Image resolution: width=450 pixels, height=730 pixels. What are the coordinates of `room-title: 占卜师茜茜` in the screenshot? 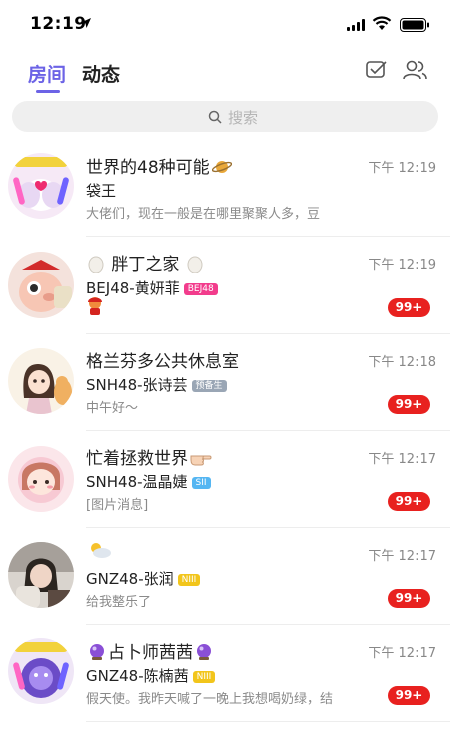 It's located at (150, 650).